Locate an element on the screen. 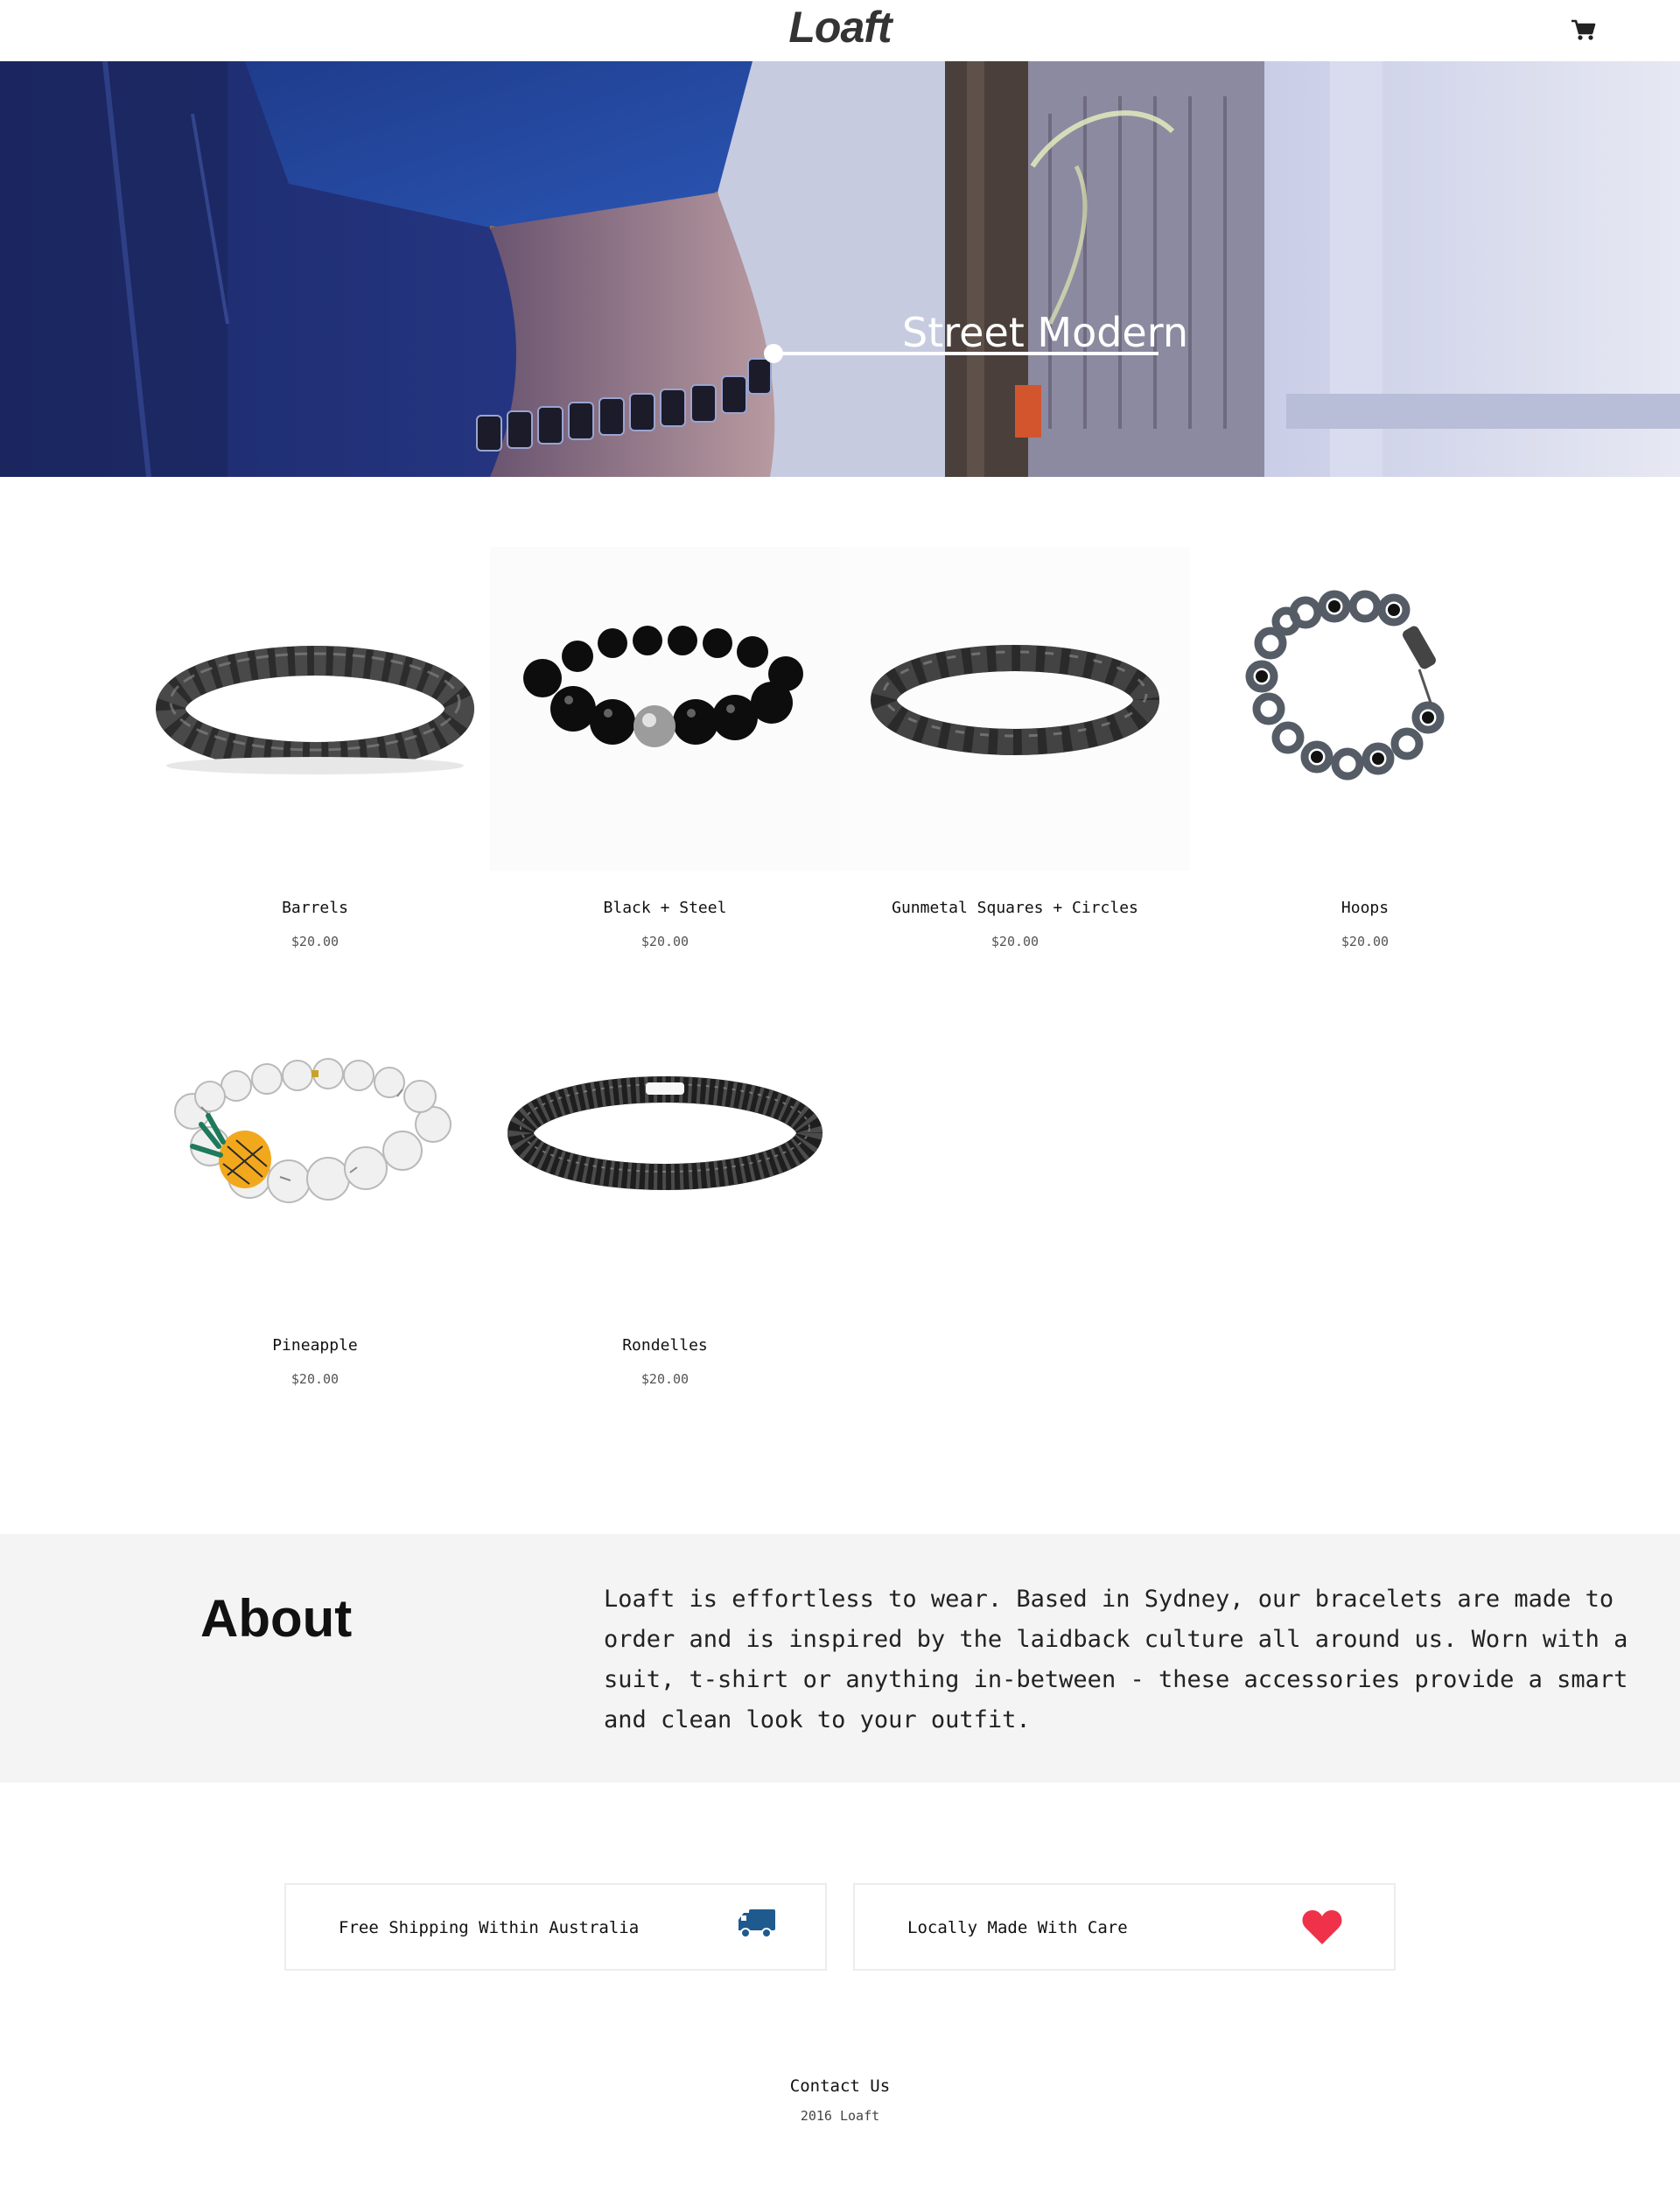  product-name: Rondelles is located at coordinates (665, 1345).